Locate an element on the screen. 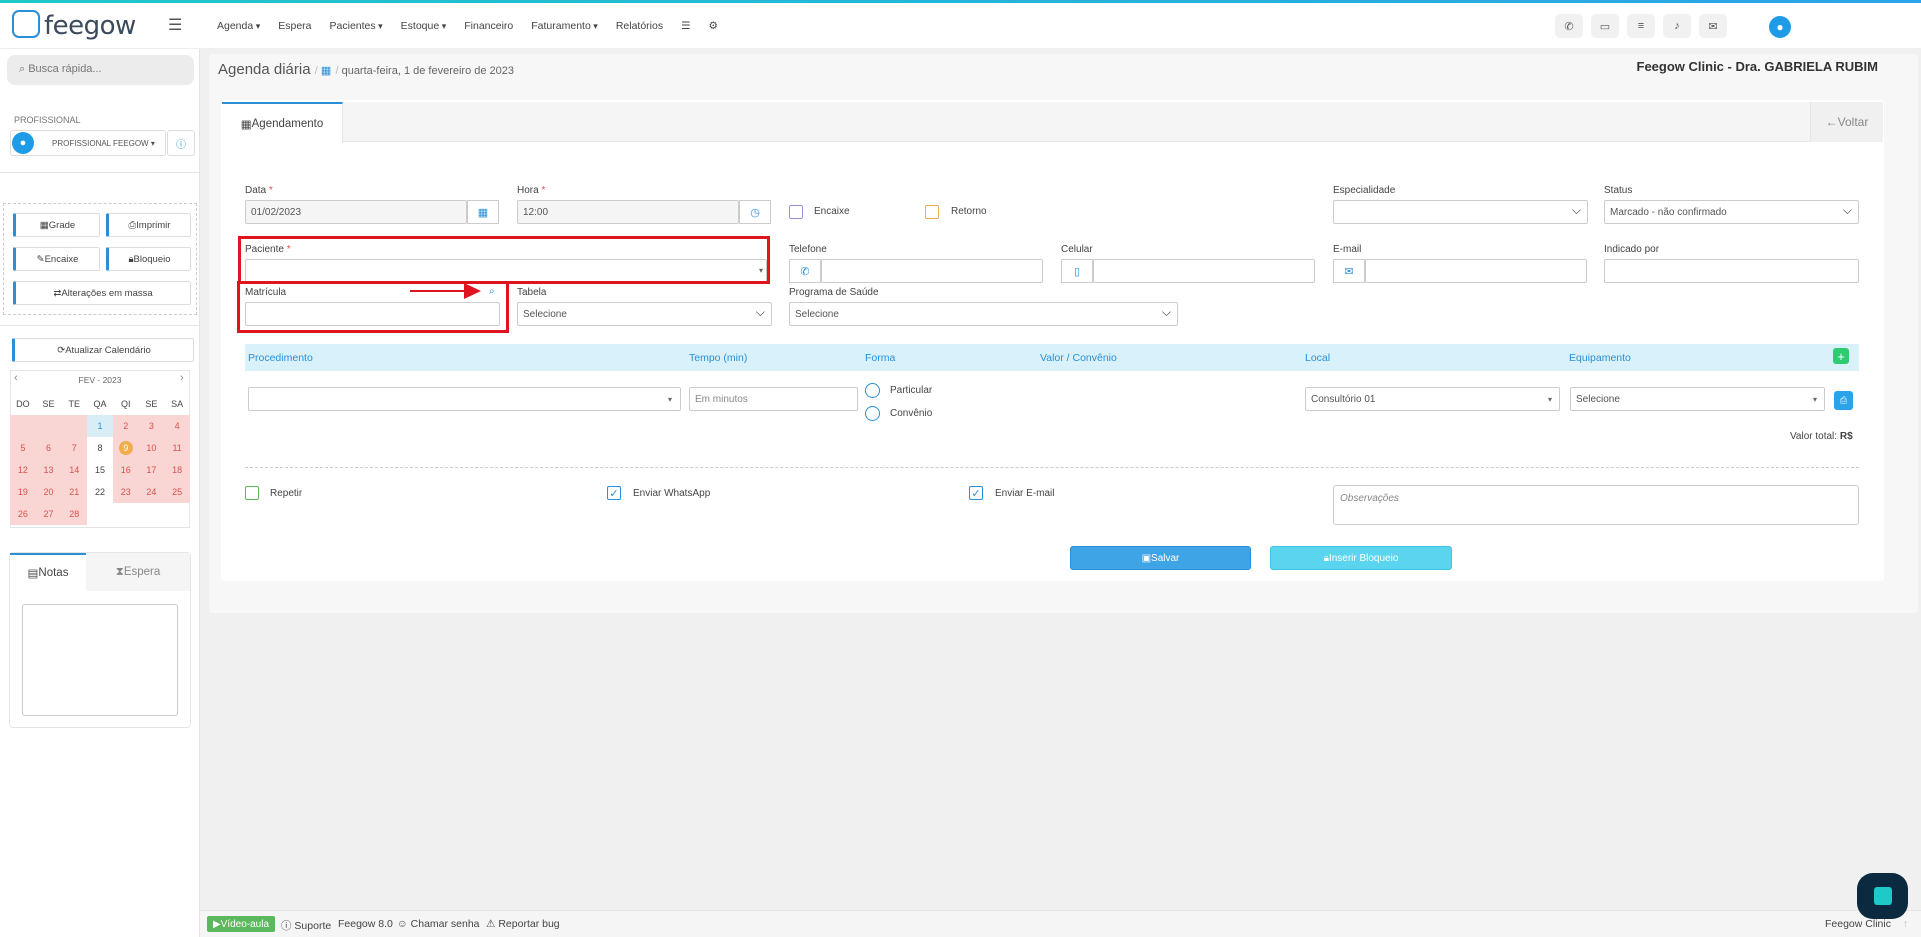 Image resolution: width=1921 pixels, height=937 pixels. calendar-day: 21 is located at coordinates (74, 492).